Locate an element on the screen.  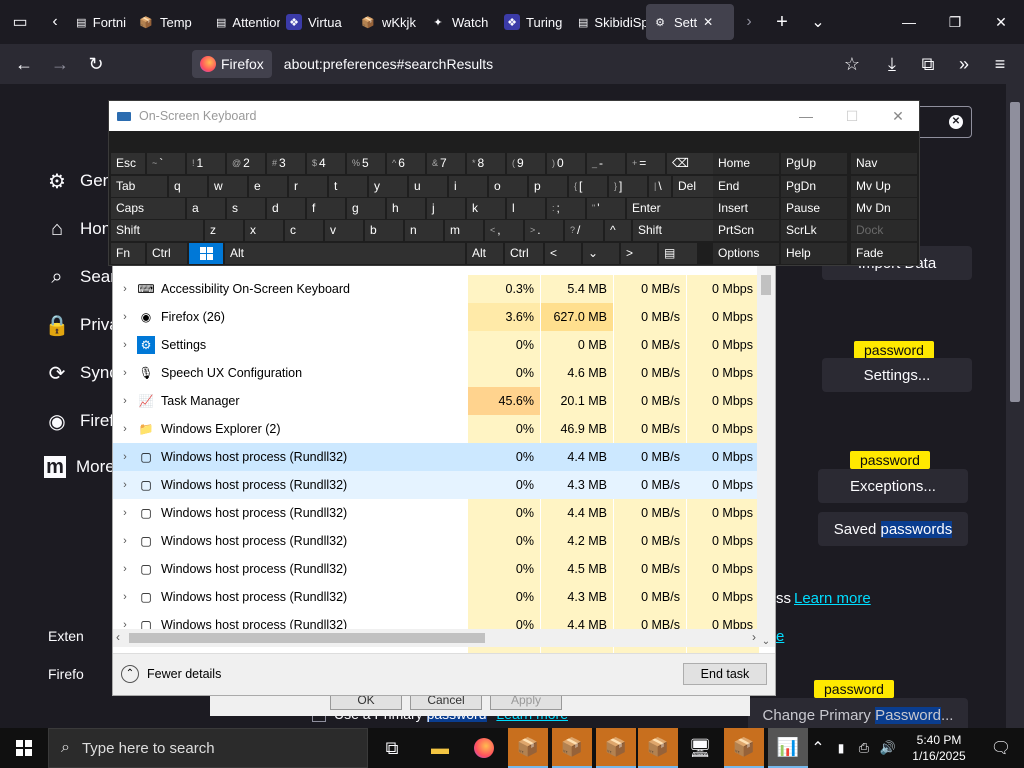
sidebar-item-2: ⌕ Sear is located at coordinates (80, 277).